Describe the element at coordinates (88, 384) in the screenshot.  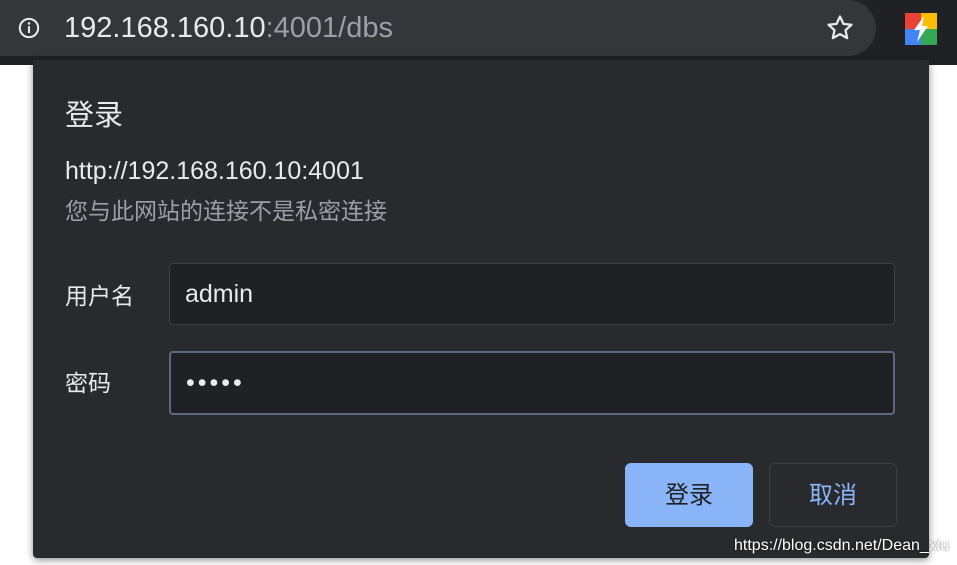
I see `password-label: 密码` at that location.